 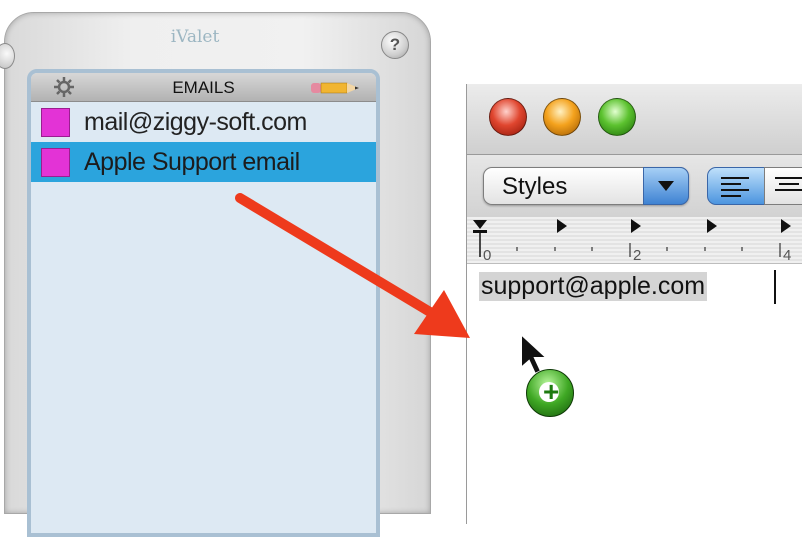 I want to click on copy-plus-symbol: +, so click(x=551, y=391).